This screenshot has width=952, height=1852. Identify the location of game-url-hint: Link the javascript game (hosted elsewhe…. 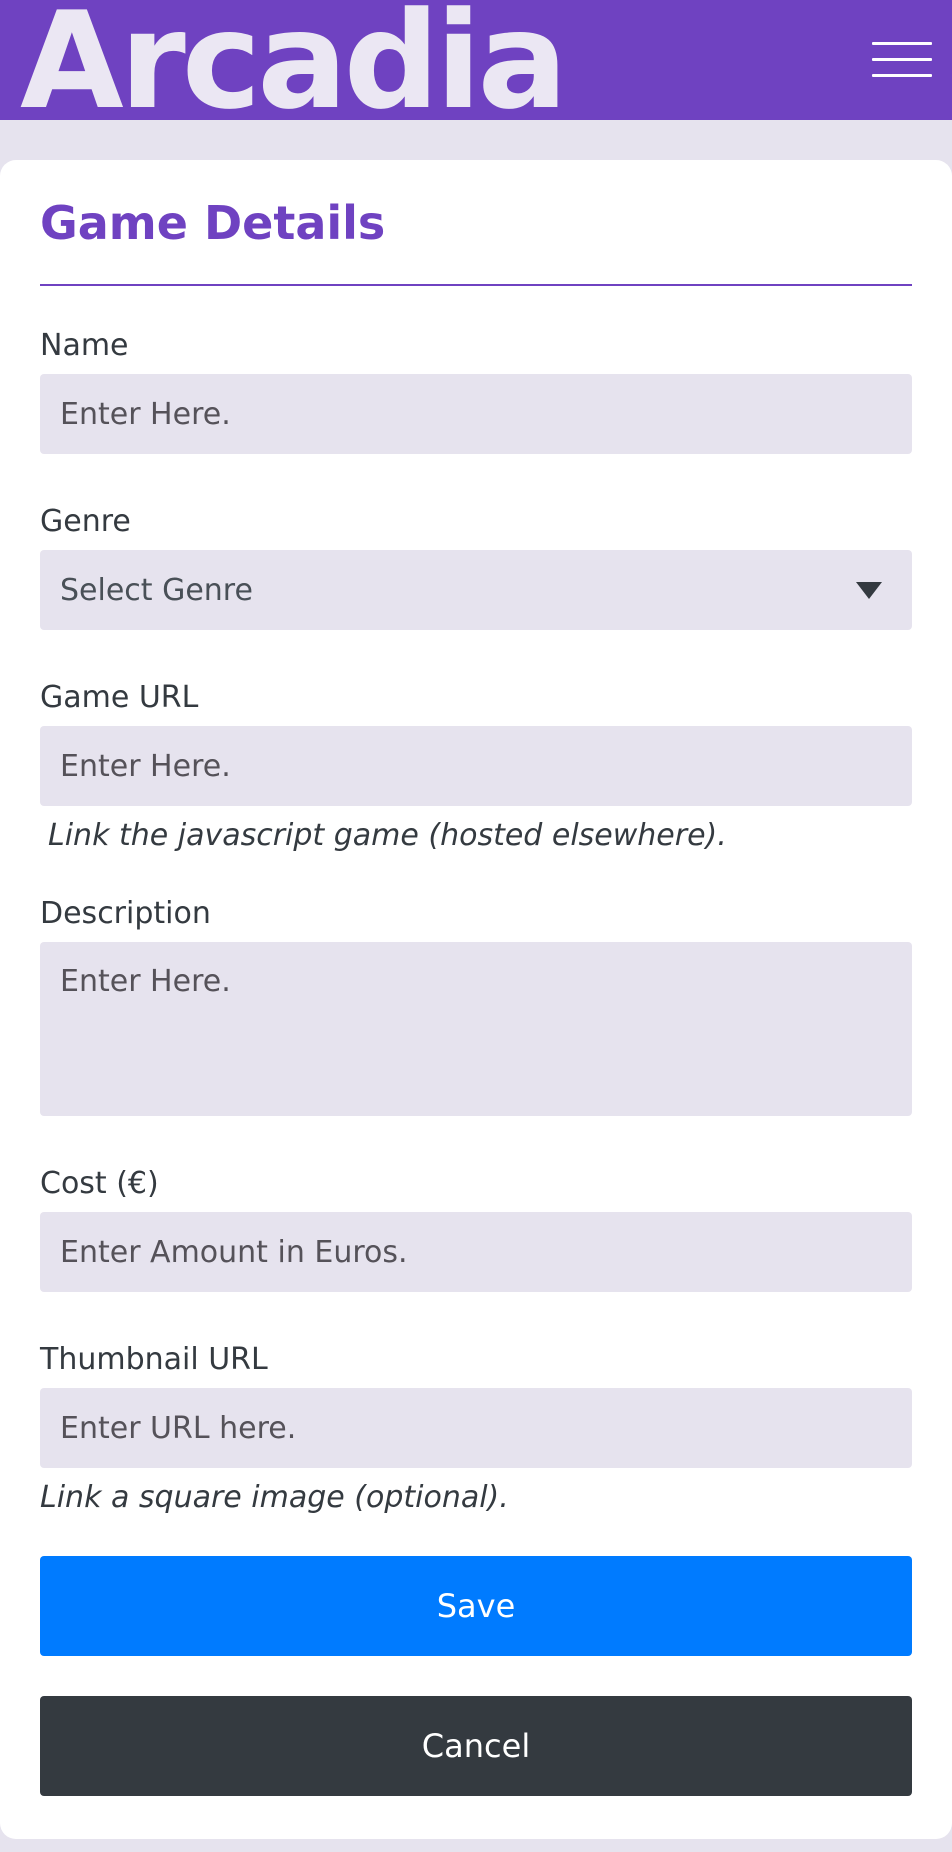
(387, 835).